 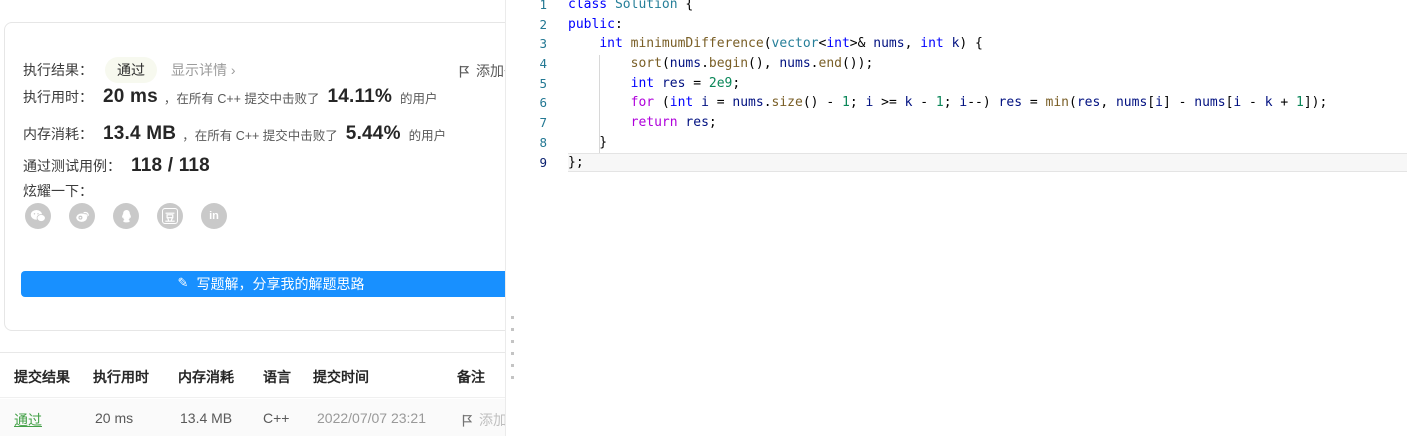 I want to click on code-line: 9};, so click(x=963, y=162).